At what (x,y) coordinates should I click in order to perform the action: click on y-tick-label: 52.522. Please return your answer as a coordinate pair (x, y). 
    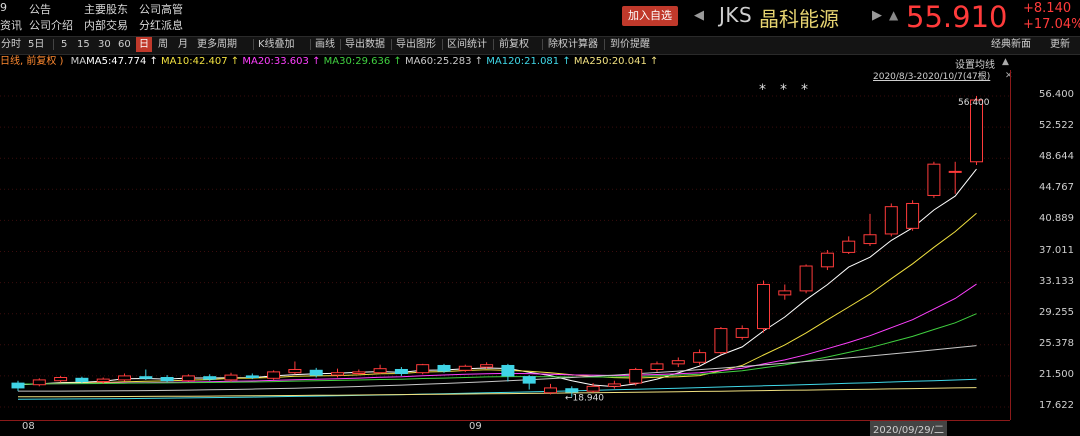
    Looking at the image, I should click on (1056, 126).